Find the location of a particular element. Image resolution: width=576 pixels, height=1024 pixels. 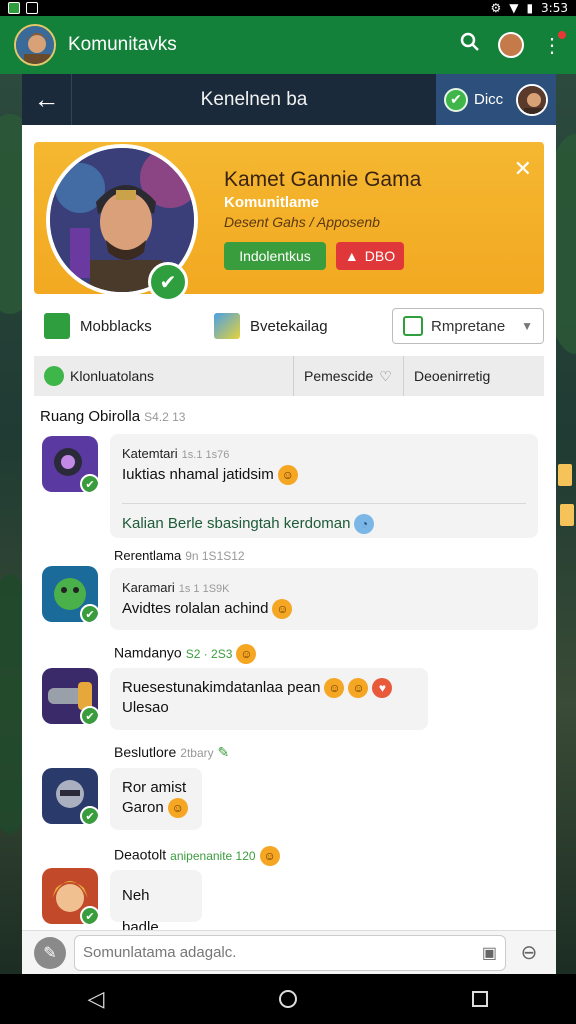

tab-deoenirretig: Deoenirretig is located at coordinates (474, 376).